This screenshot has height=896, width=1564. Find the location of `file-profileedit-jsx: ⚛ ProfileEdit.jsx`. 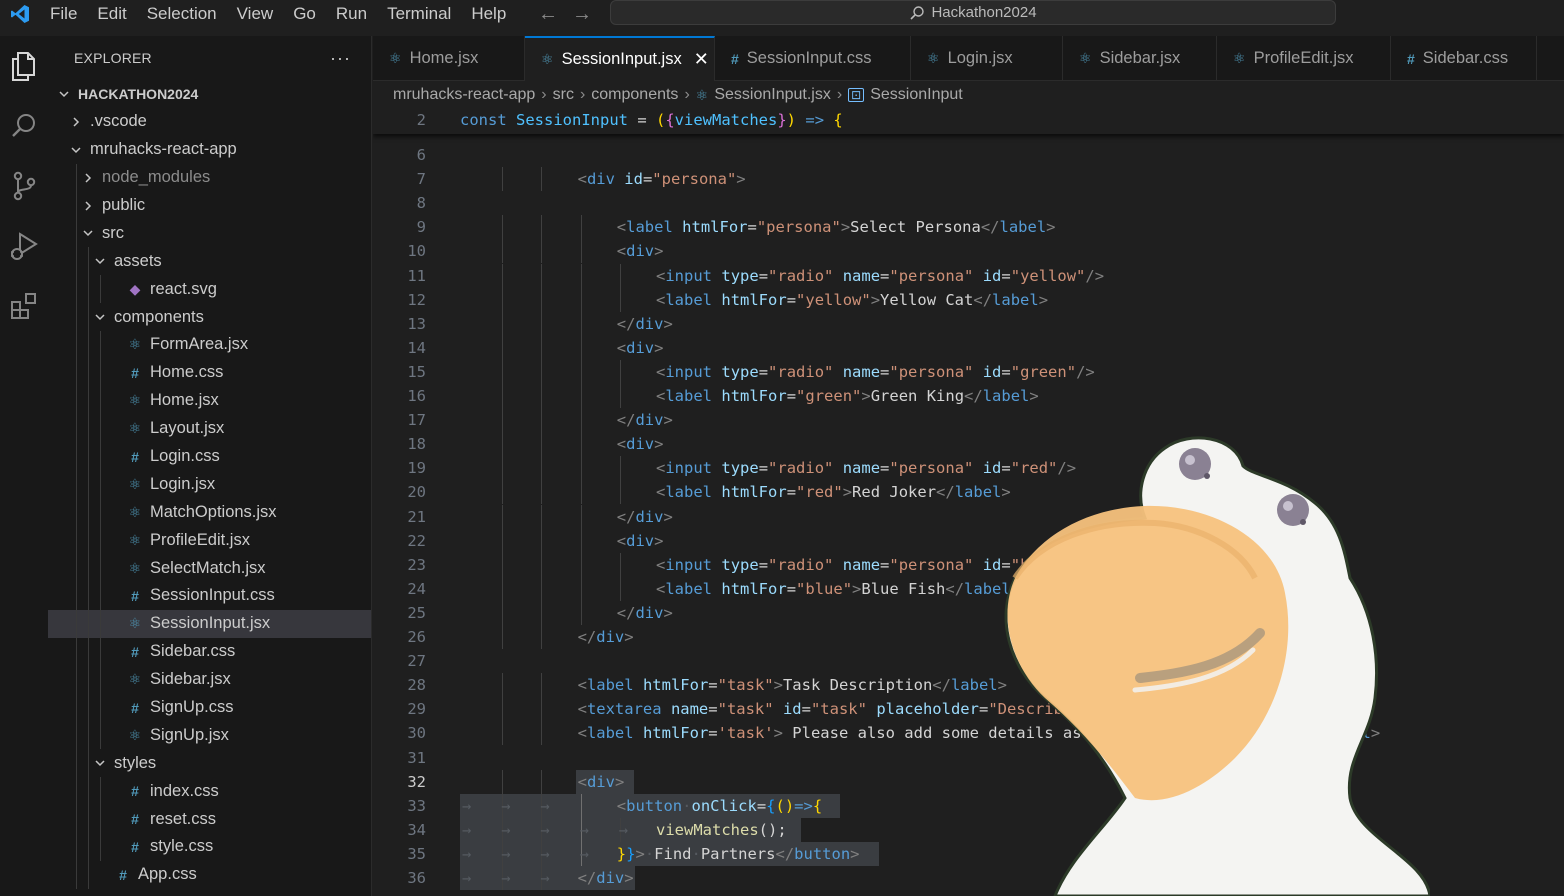

file-profileedit-jsx: ⚛ ProfileEdit.jsx is located at coordinates (209, 540).